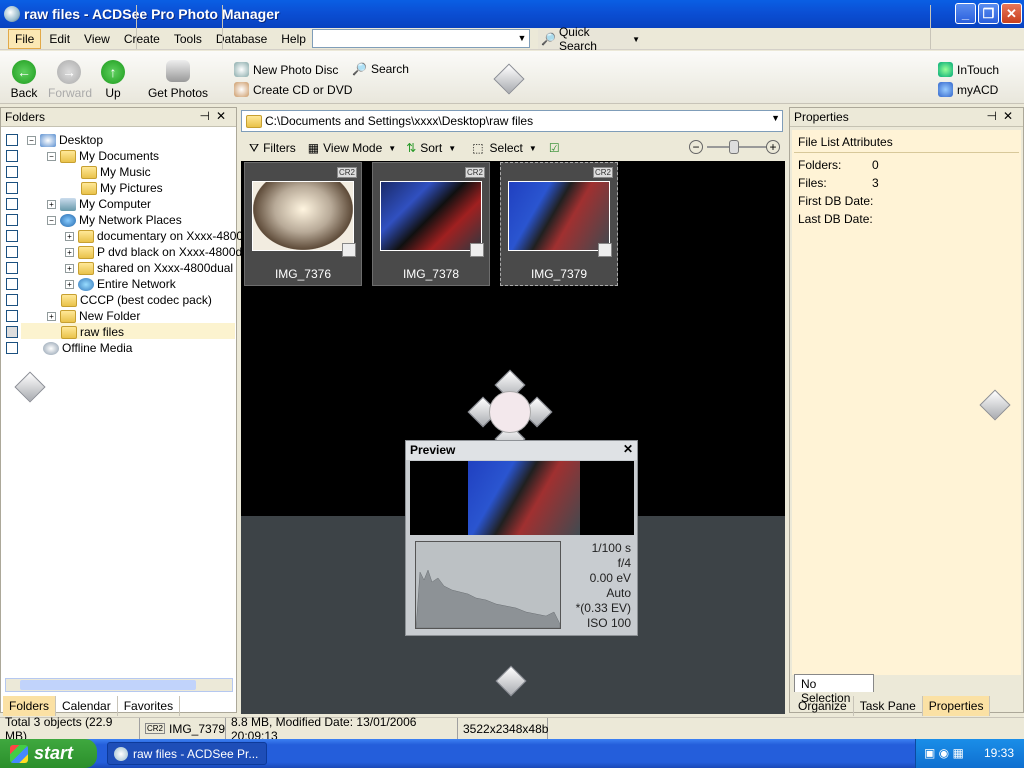 This screenshot has height=768, width=1024. What do you see at coordinates (431, 148) in the screenshot?
I see `sort-button: Sort` at bounding box center [431, 148].